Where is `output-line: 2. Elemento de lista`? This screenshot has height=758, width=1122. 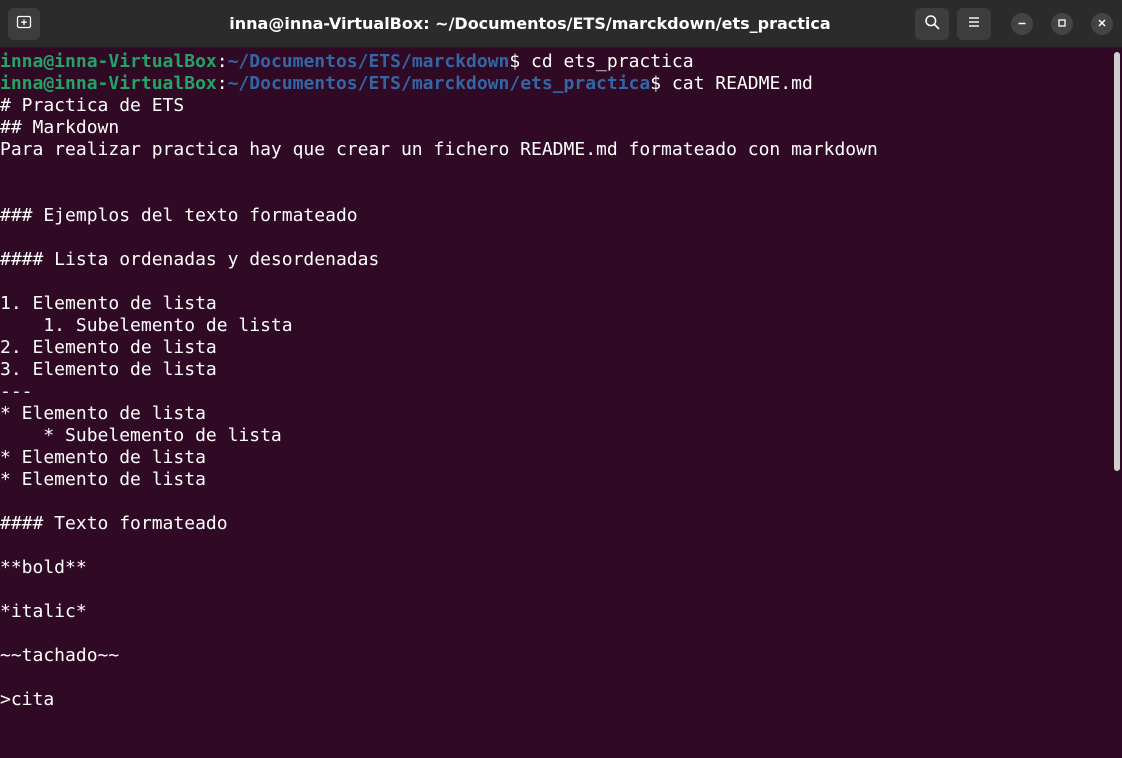 output-line: 2. Elemento de lista is located at coordinates (108, 347).